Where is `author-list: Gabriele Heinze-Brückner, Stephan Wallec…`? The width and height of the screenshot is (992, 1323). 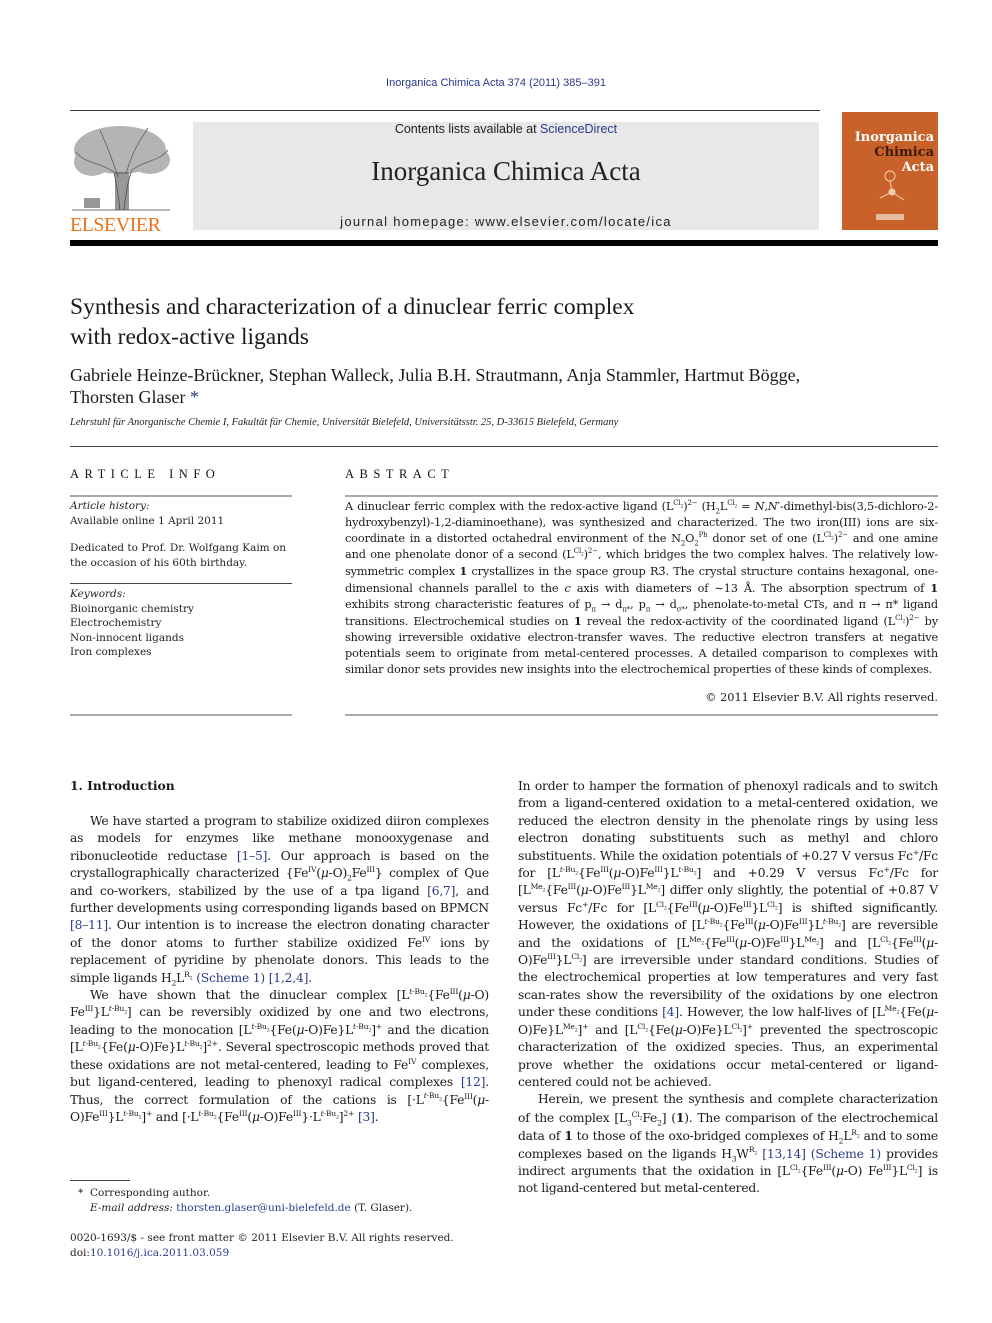
author-list: Gabriele Heinze-Brückner, Stephan Wallec… is located at coordinates (435, 386).